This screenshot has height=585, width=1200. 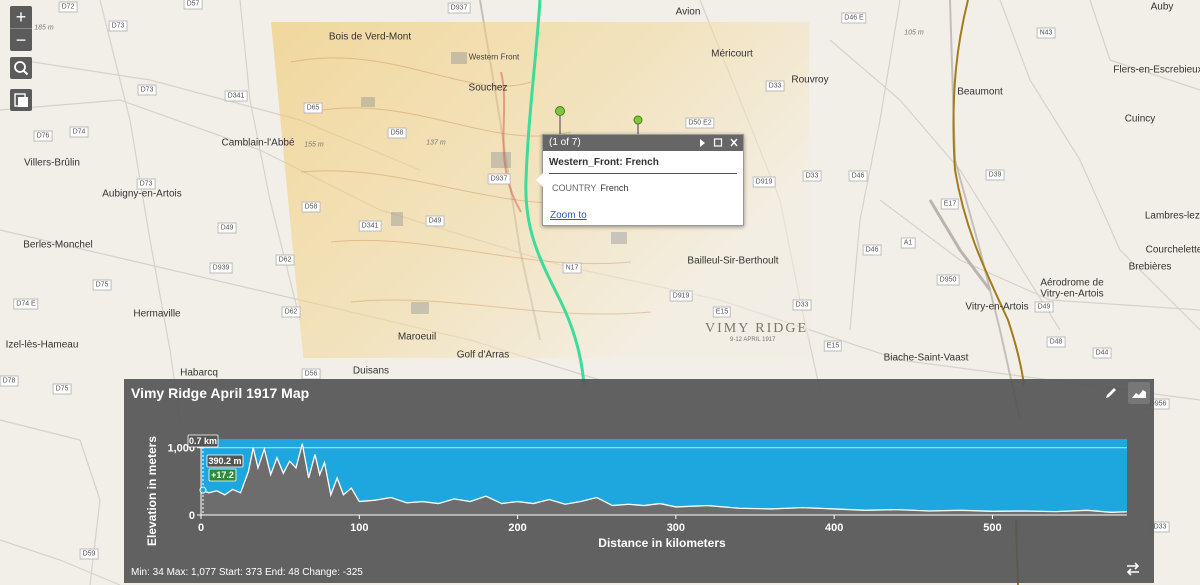 What do you see at coordinates (199, 373) in the screenshot?
I see `place-label: Habarcq` at bounding box center [199, 373].